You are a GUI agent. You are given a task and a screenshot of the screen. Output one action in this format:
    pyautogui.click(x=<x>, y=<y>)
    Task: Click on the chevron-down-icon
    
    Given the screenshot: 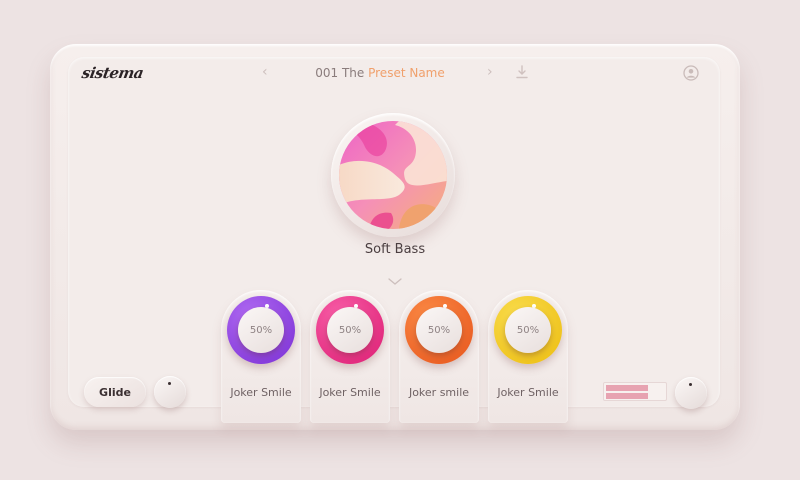 What is the action you would take?
    pyautogui.click(x=395, y=282)
    